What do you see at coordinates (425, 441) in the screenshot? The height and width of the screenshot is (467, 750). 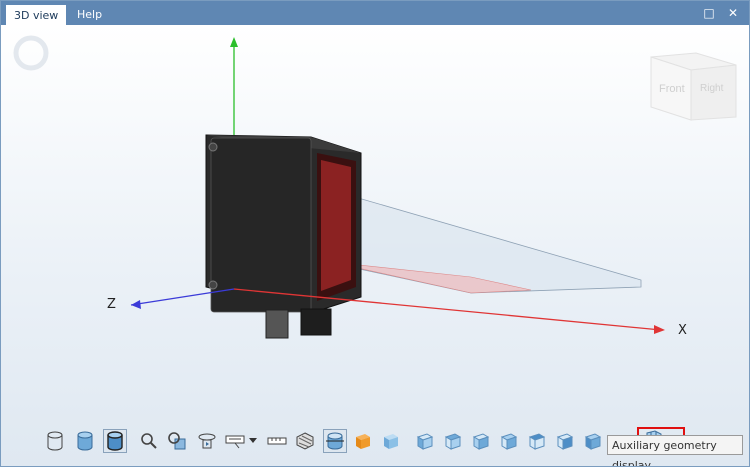 I see `view-front-icon` at bounding box center [425, 441].